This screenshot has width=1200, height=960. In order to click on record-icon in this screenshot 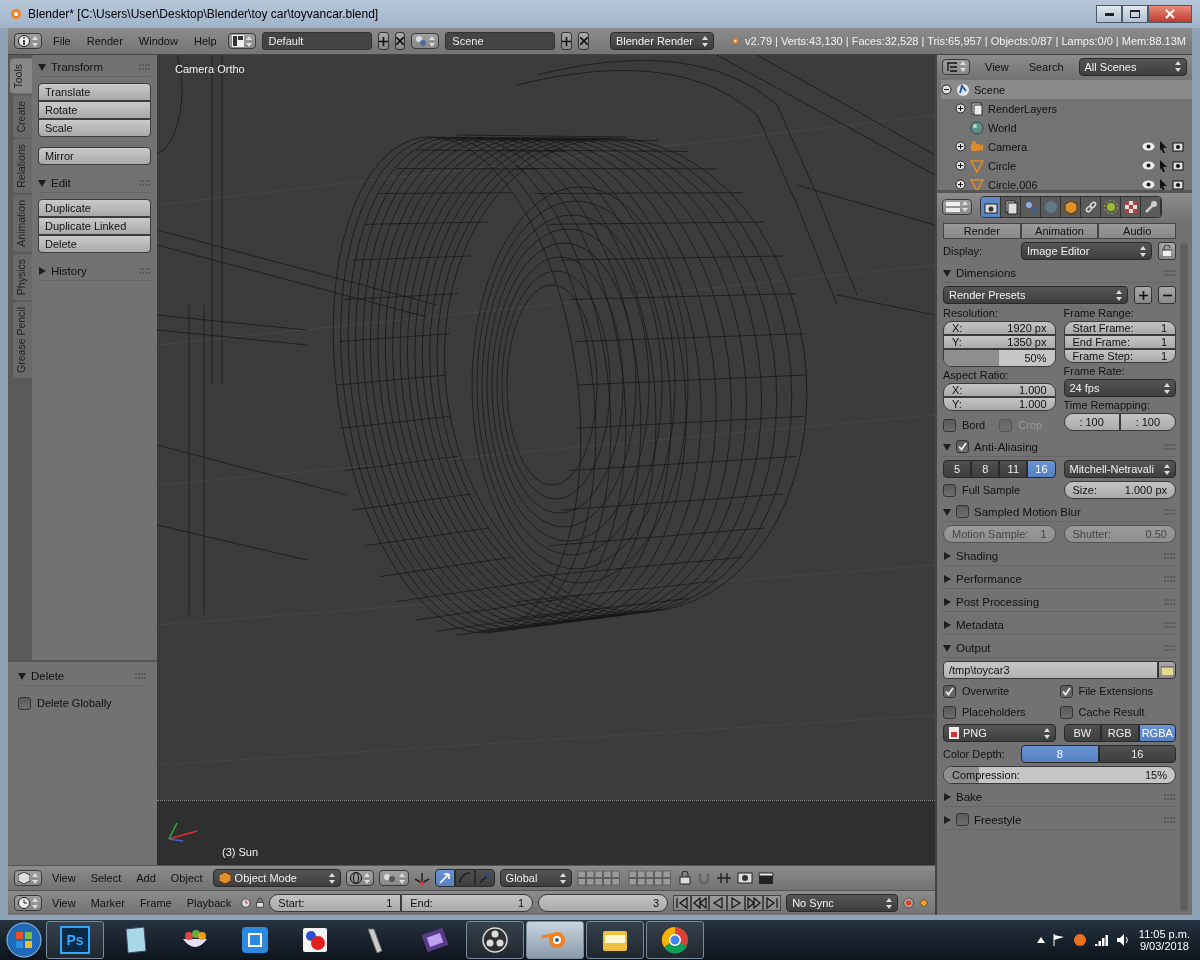, I will do `click(909, 903)`.